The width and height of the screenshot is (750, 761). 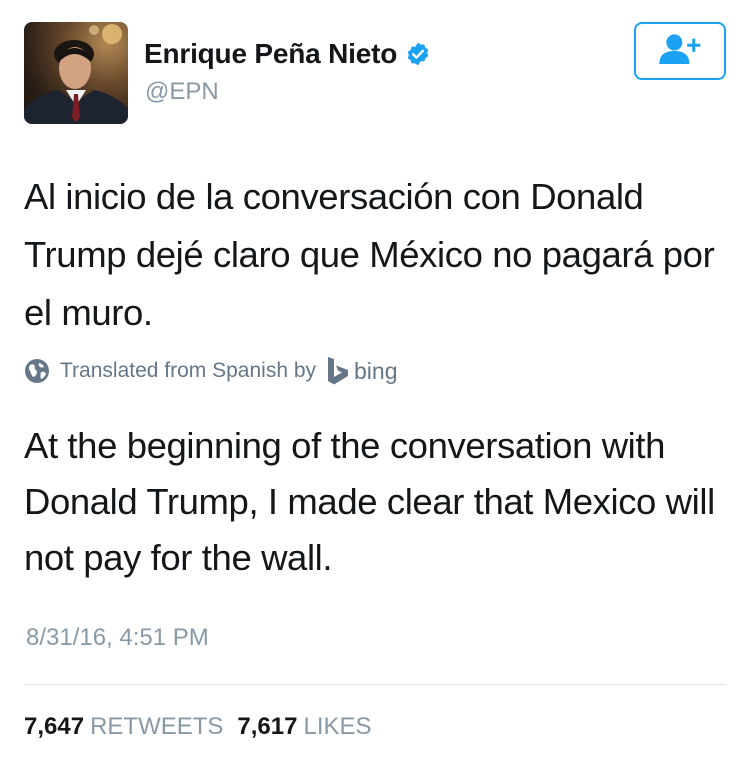 I want to click on translation-attribution: Translated from Spanish by bing, so click(x=211, y=371).